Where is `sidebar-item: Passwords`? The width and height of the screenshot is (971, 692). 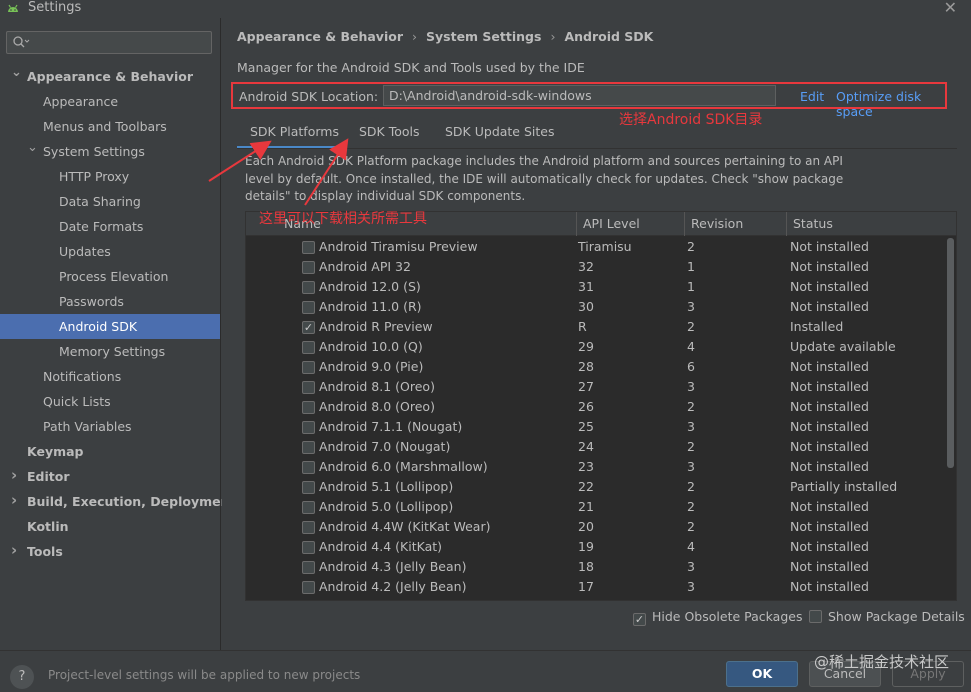
sidebar-item: Passwords is located at coordinates (110, 301).